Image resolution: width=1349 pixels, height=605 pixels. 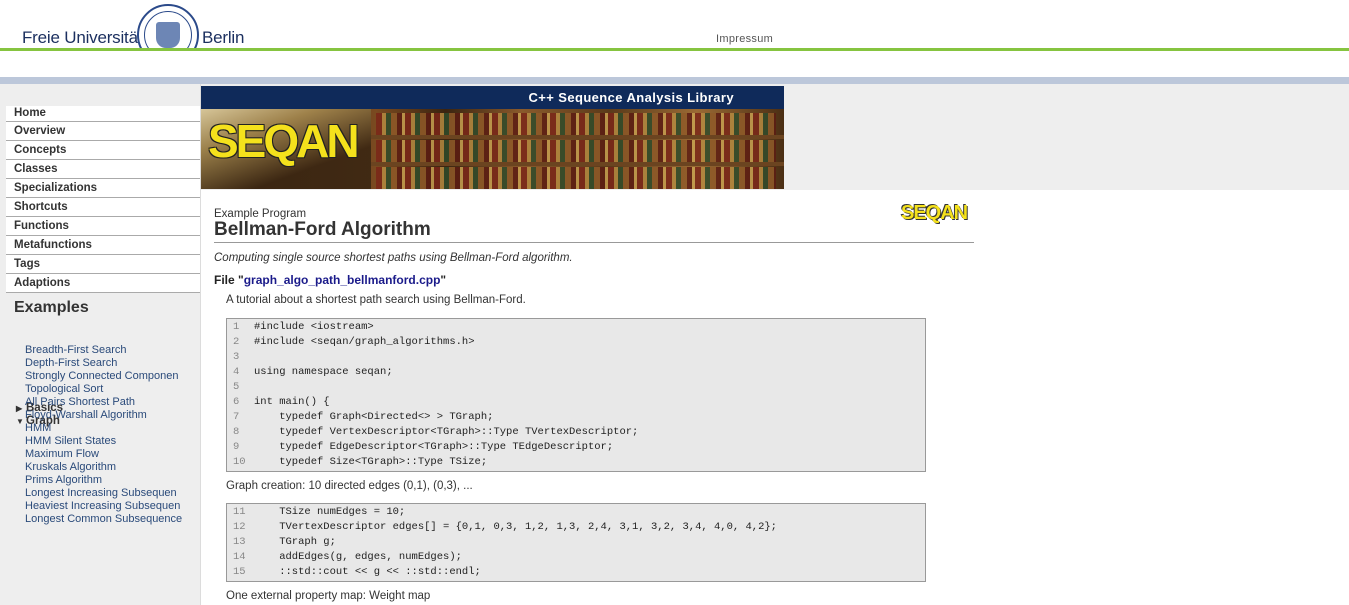 I want to click on code-line: 10 typedef Size<TGraph>::Type TSize;, so click(x=576, y=462).